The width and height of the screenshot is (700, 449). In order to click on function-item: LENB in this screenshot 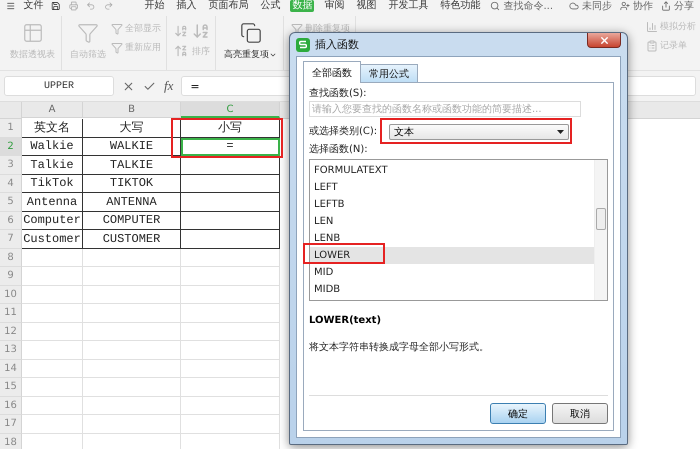, I will do `click(452, 238)`.